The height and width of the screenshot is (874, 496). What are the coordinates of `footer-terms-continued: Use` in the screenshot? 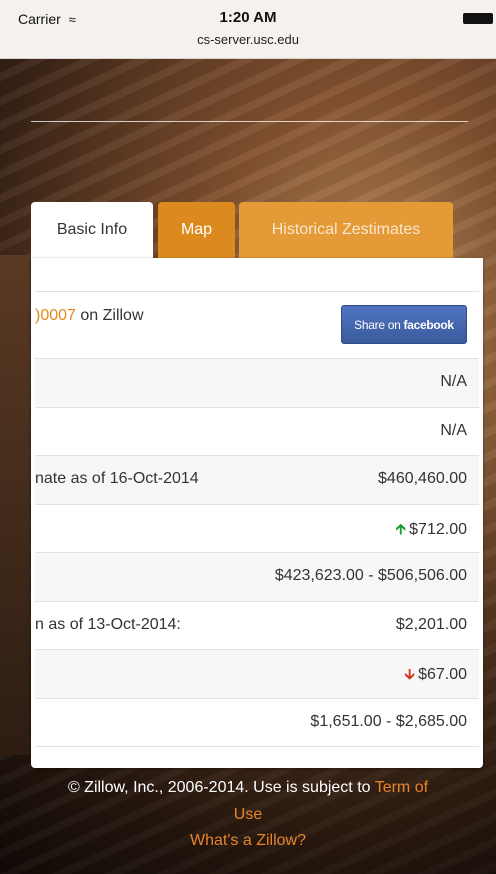 It's located at (248, 815).